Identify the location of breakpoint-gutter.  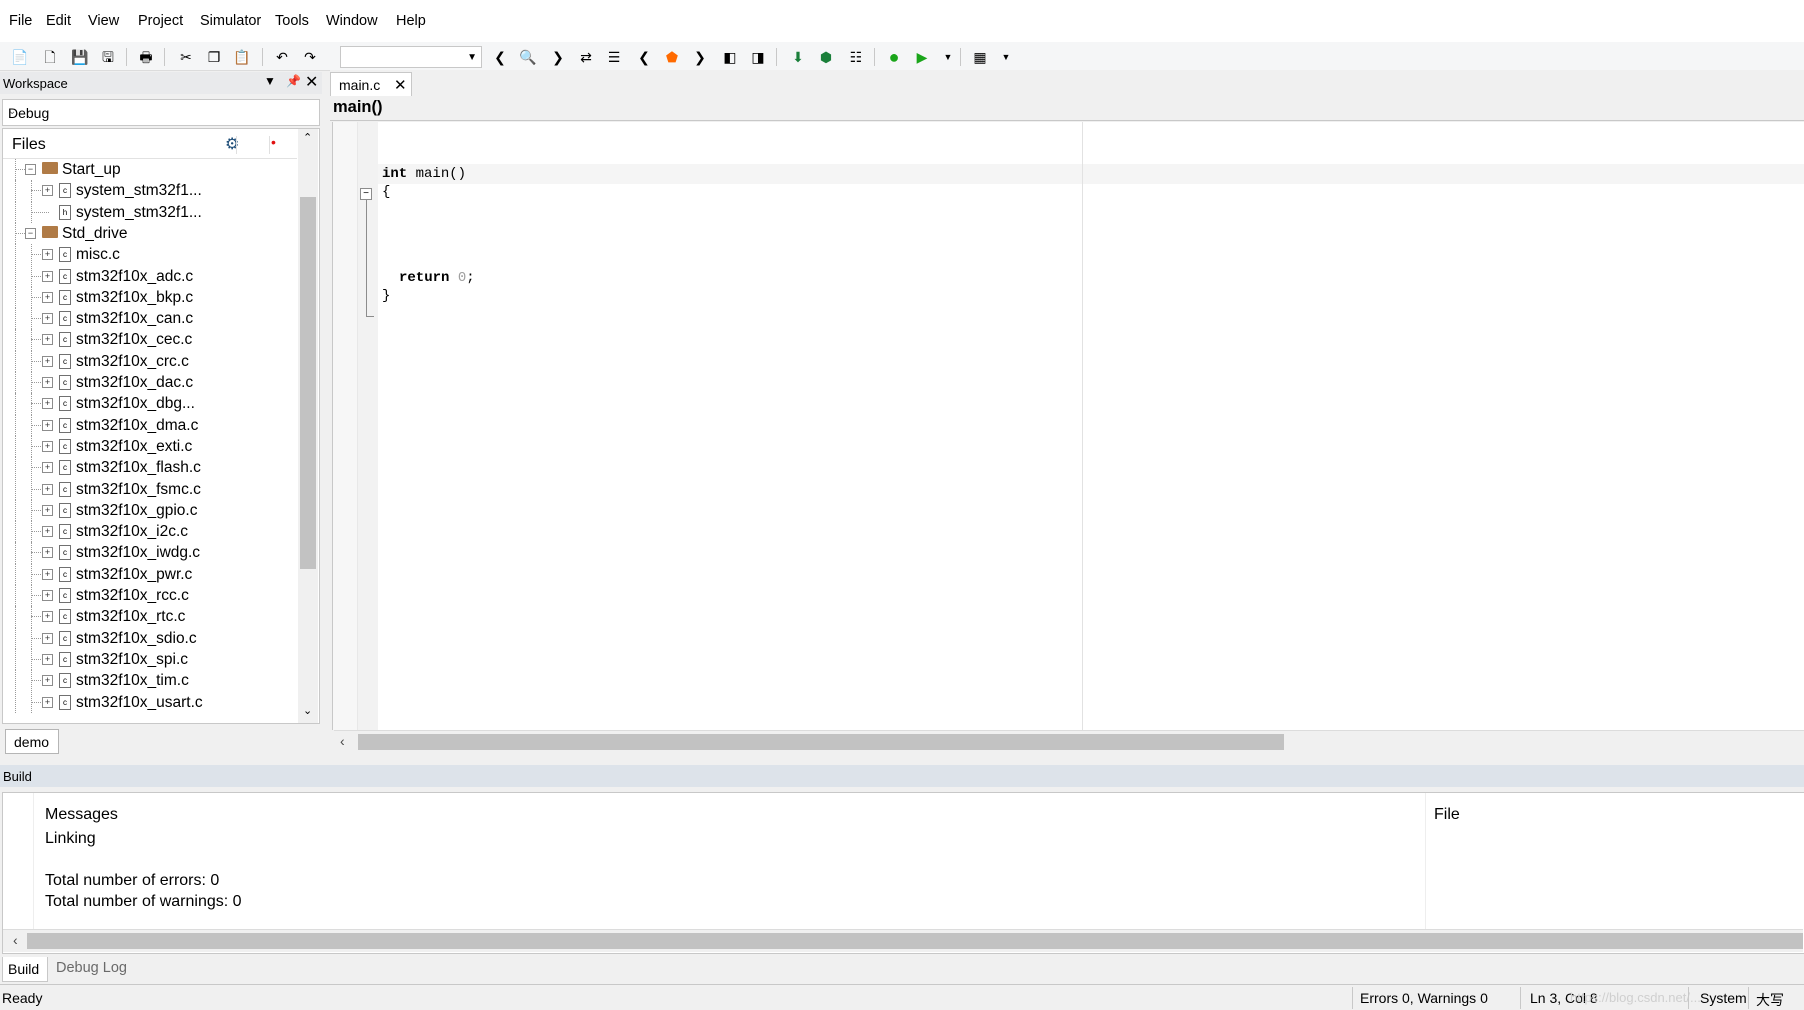
(345, 426).